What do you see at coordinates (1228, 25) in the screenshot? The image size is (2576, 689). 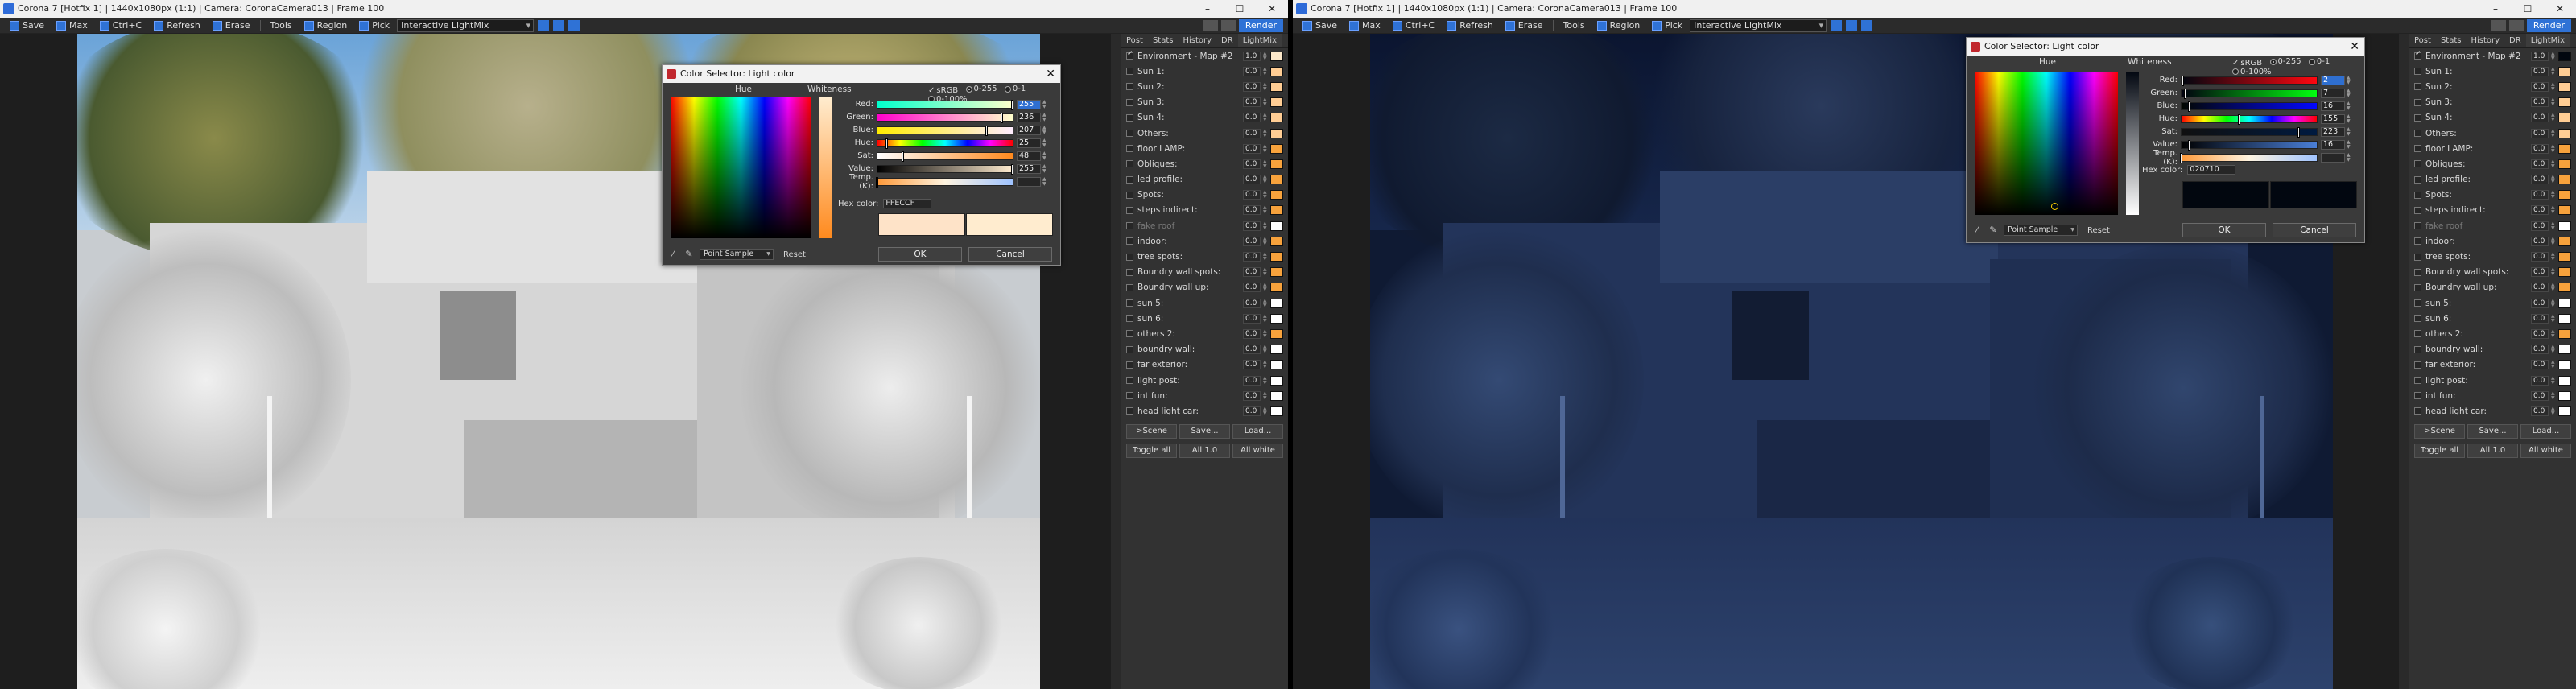 I see `pause-icon` at bounding box center [1228, 25].